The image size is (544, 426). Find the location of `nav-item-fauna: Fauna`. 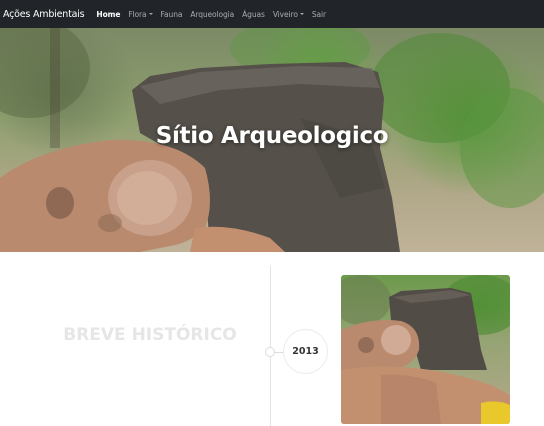

nav-item-fauna: Fauna is located at coordinates (172, 14).